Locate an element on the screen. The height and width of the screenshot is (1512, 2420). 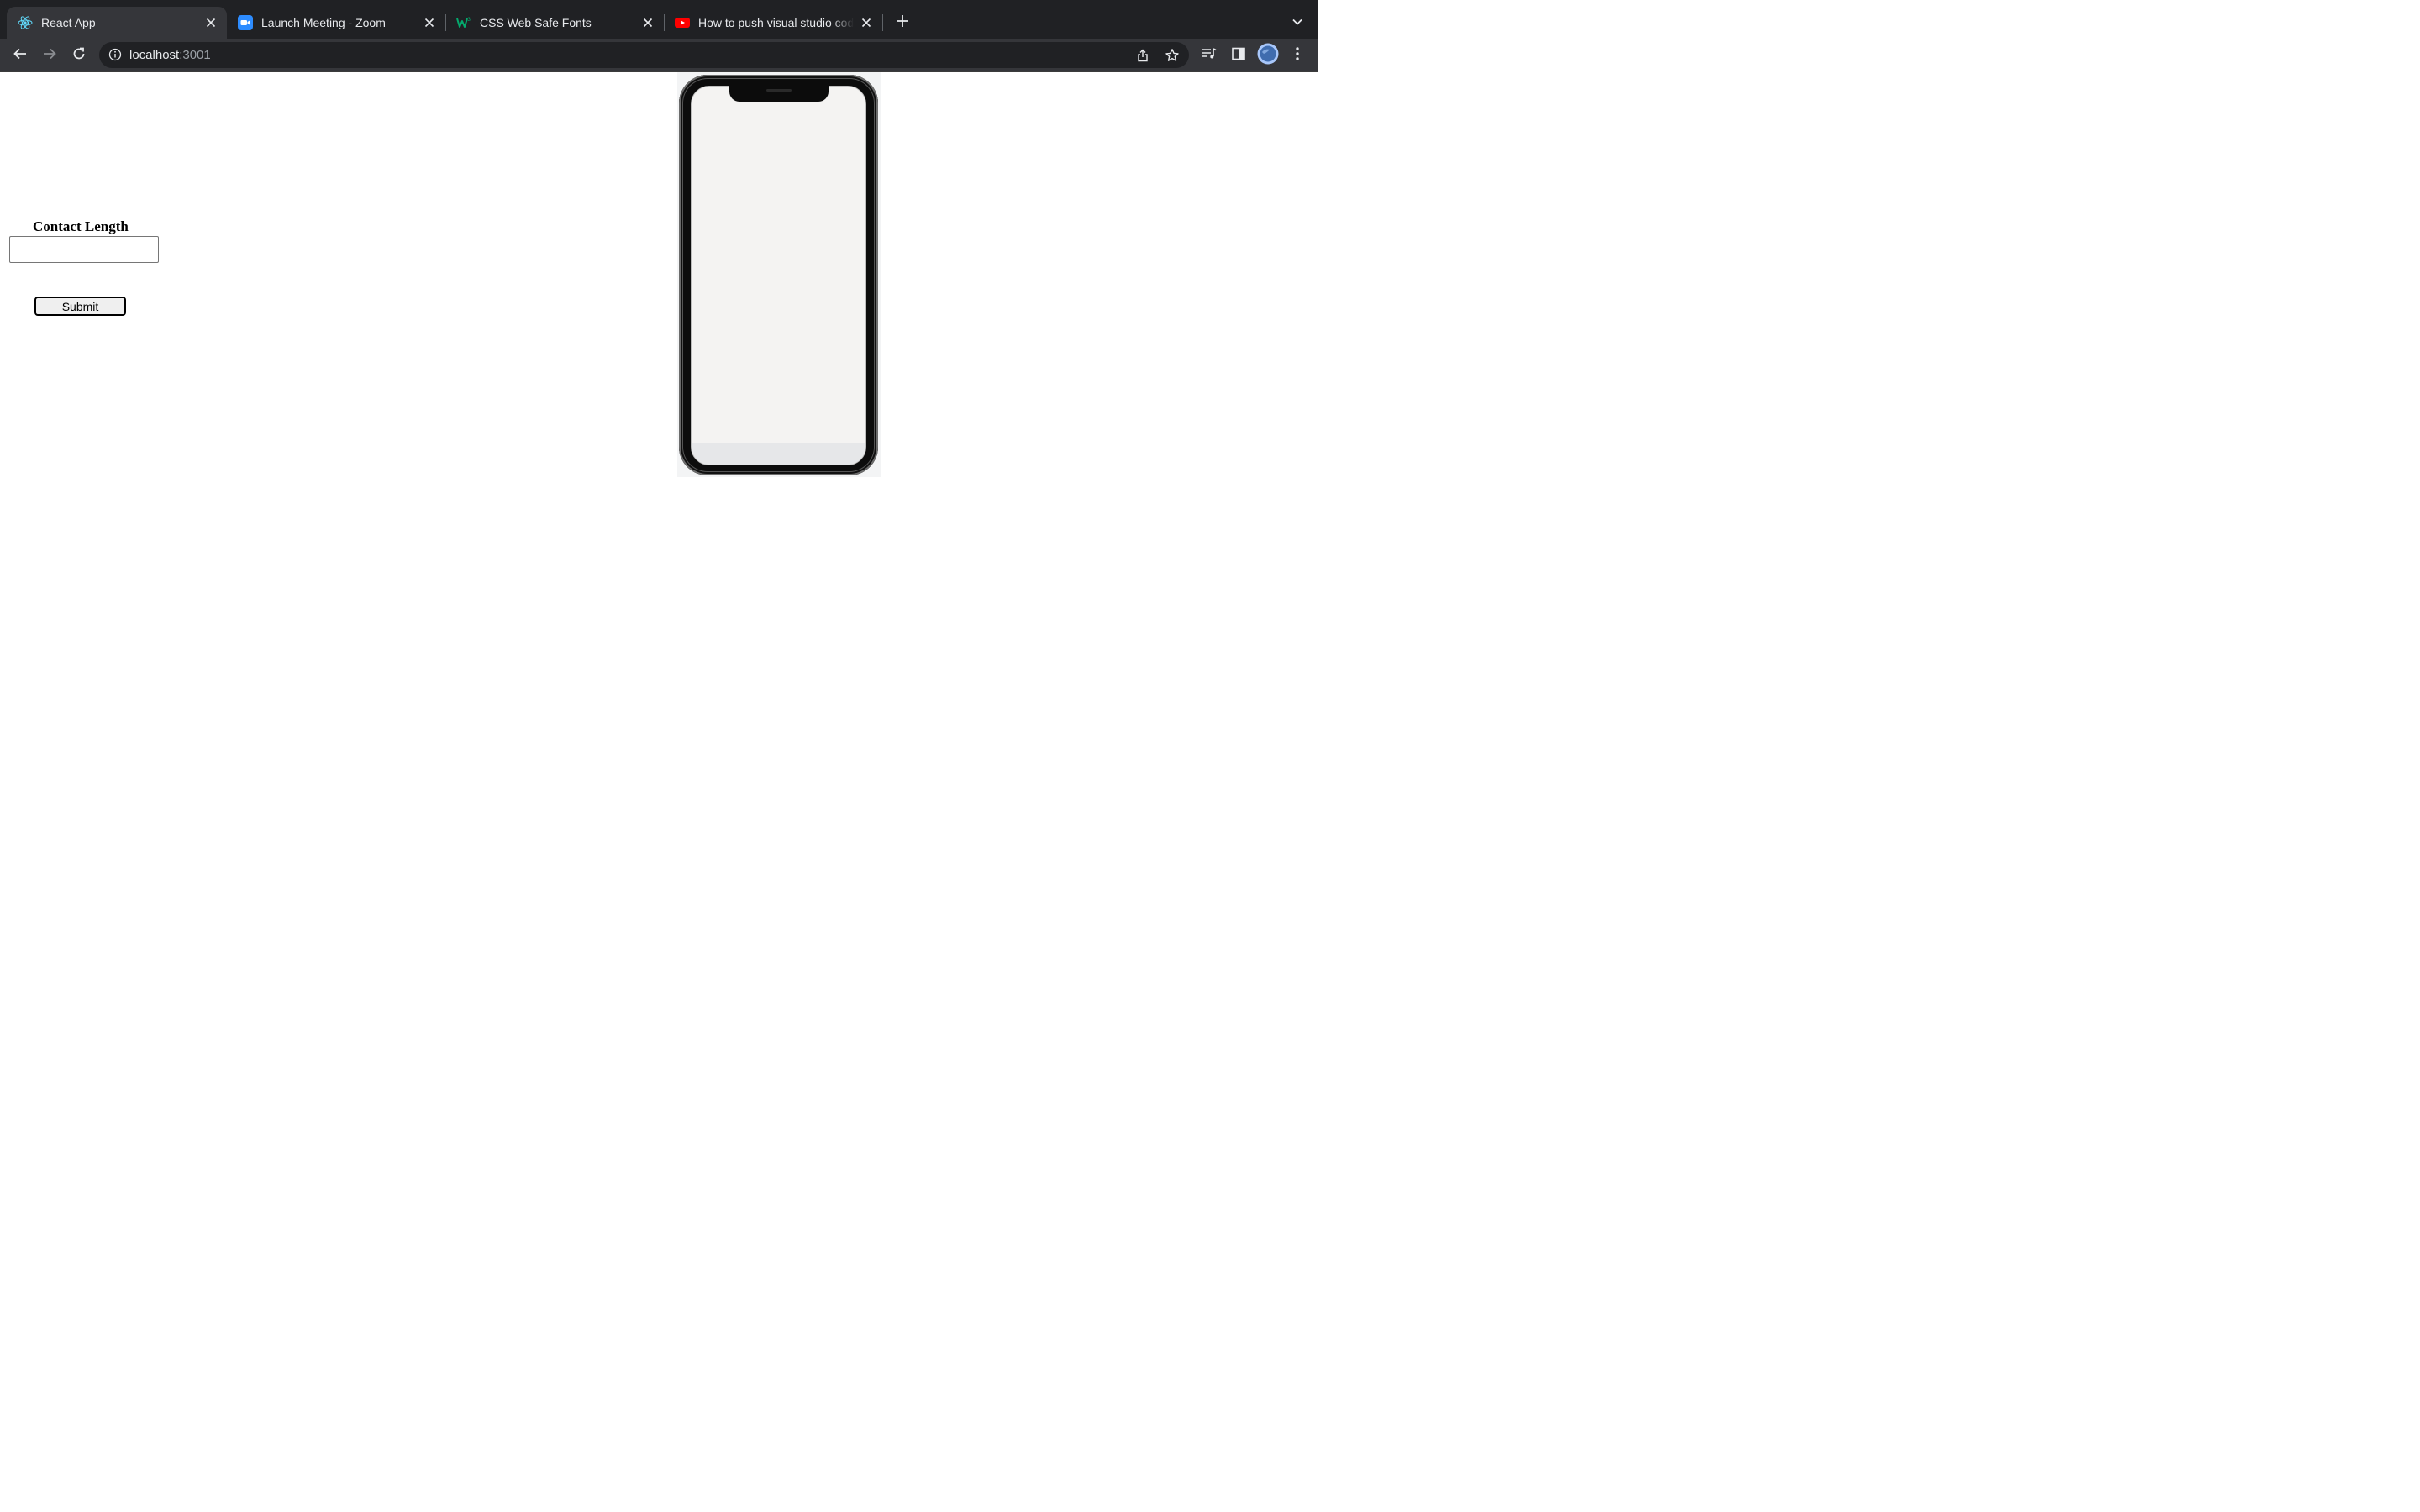
w3schools-icon: 3 is located at coordinates (464, 22).